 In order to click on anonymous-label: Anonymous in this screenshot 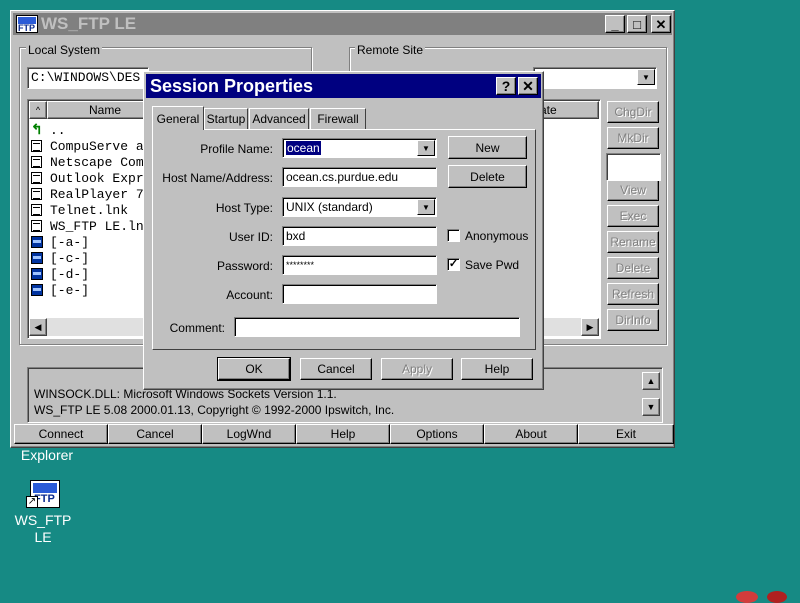, I will do `click(496, 236)`.